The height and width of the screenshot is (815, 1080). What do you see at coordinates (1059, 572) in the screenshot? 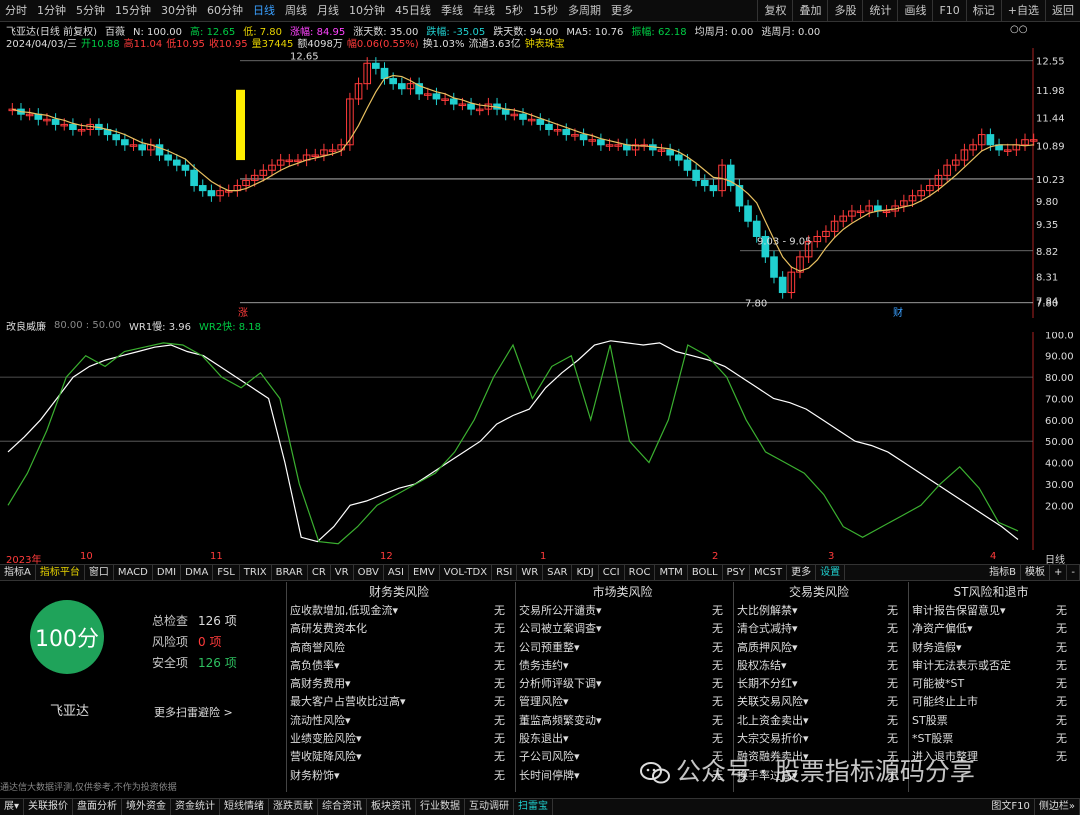
I see `indicator-right-2: +` at bounding box center [1059, 572].